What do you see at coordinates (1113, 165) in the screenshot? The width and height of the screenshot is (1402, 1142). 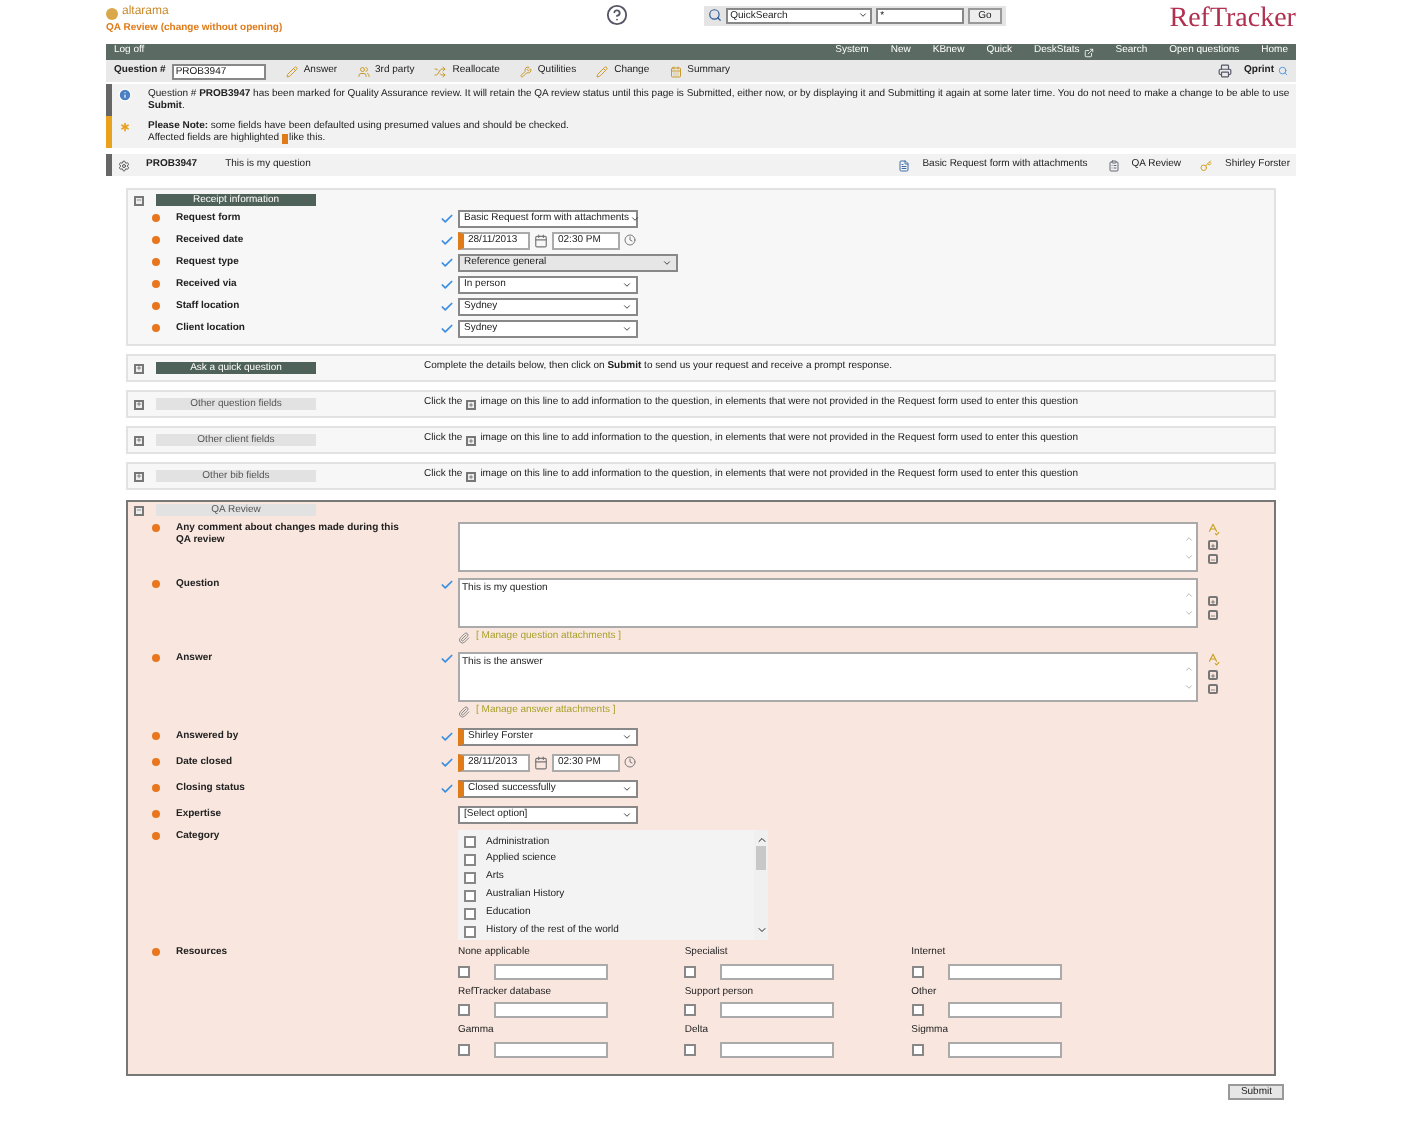 I see `clipboard-icon` at bounding box center [1113, 165].